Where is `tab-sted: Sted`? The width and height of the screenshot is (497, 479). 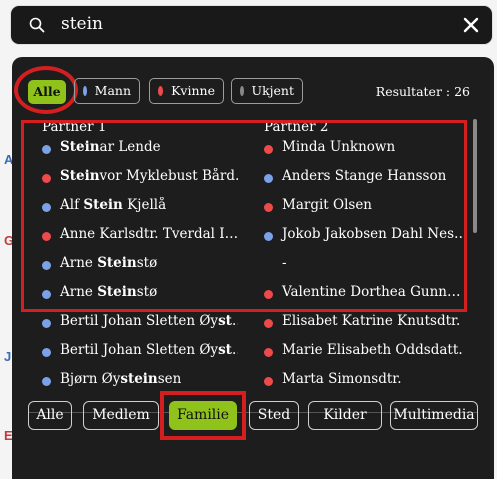
tab-sted: Sted is located at coordinates (274, 415).